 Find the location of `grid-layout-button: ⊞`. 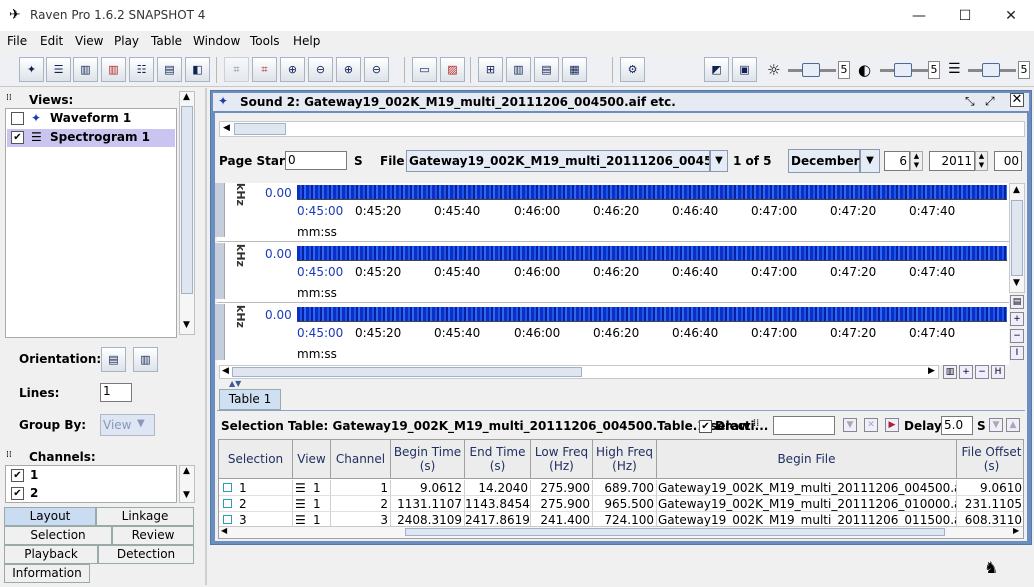

grid-layout-button: ⊞ is located at coordinates (490, 69).